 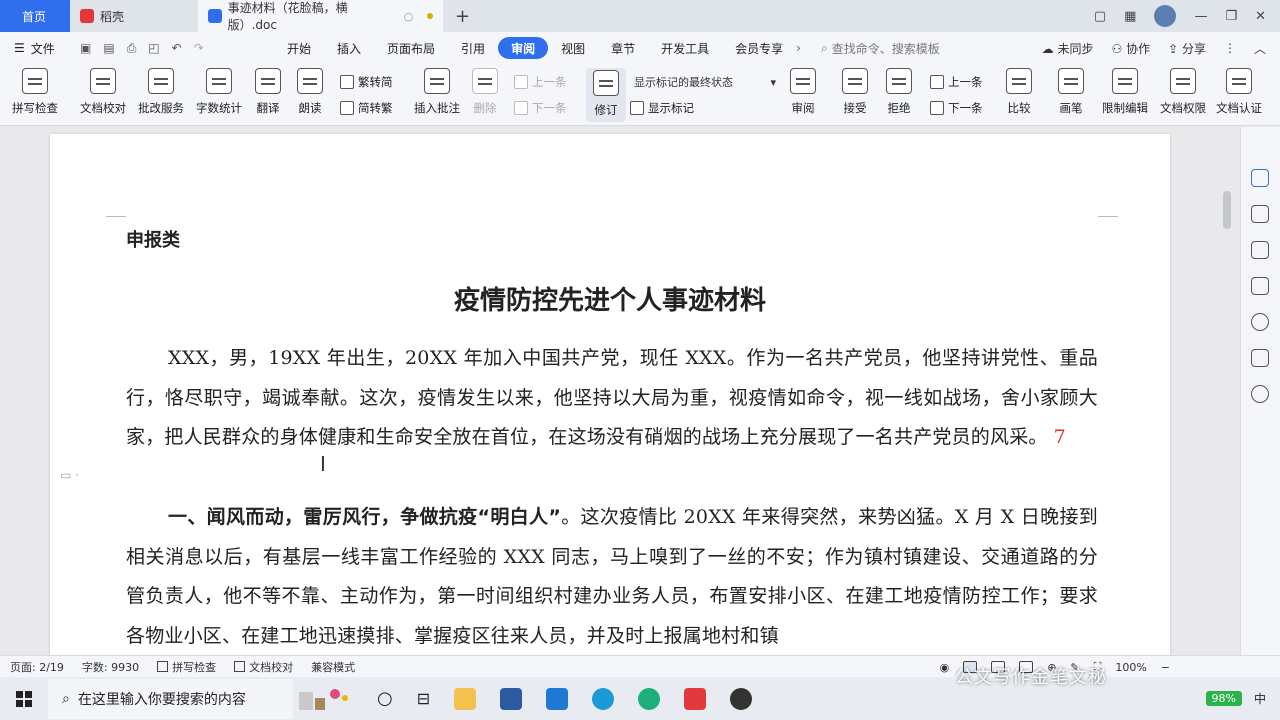 I want to click on avatar, so click(x=1165, y=16).